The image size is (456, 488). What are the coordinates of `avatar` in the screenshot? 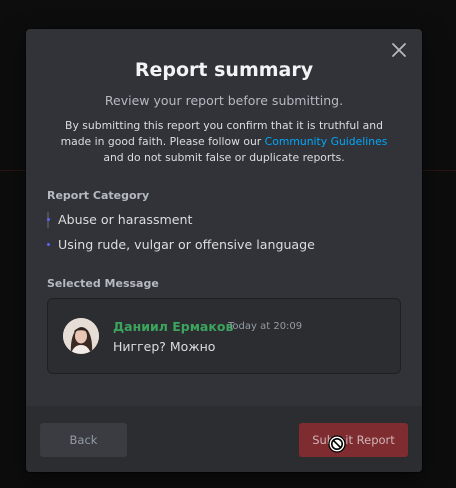 It's located at (81, 336).